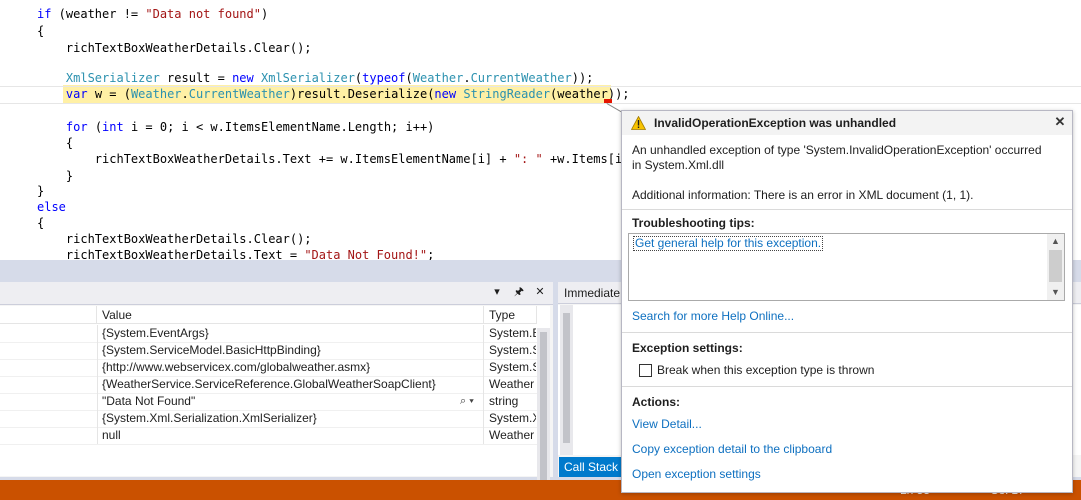 This screenshot has width=1081, height=500. What do you see at coordinates (55, 176) in the screenshot?
I see `code-token: }` at bounding box center [55, 176].